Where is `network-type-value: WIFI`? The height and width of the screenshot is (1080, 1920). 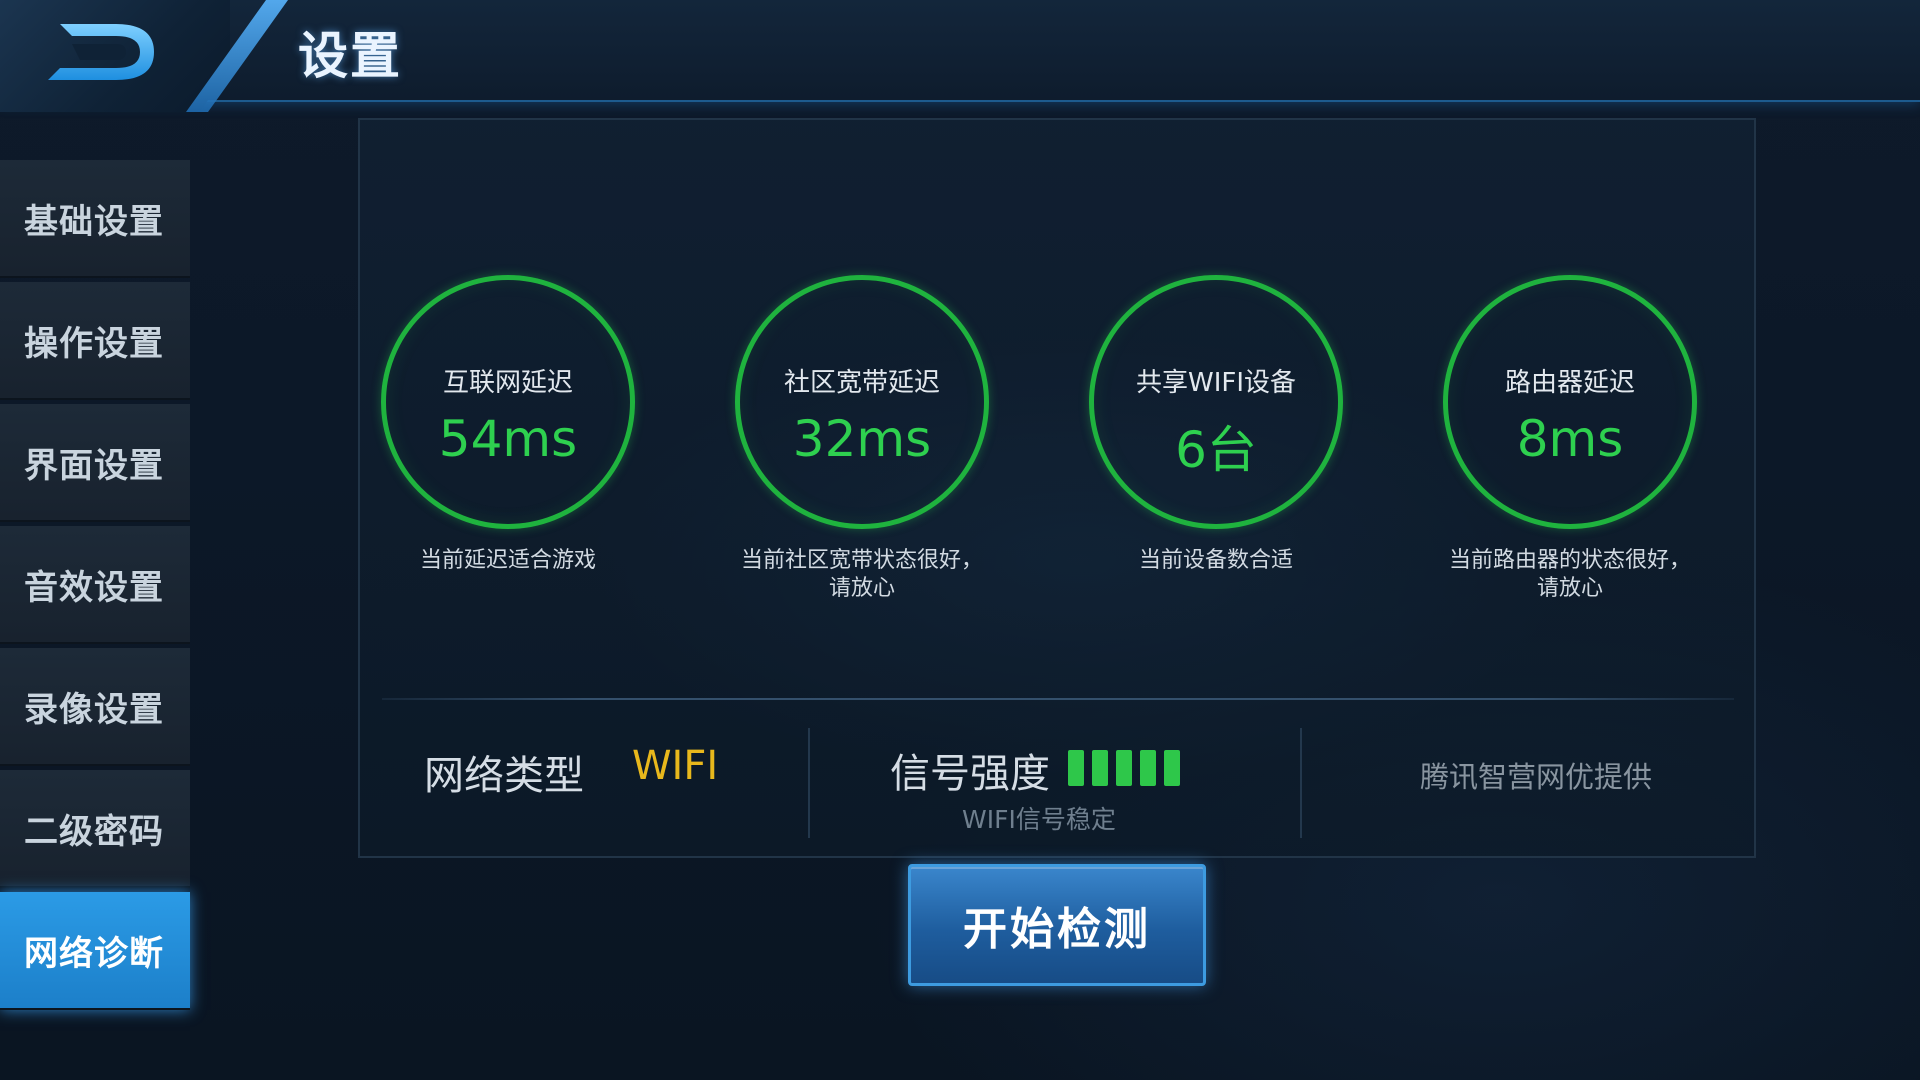 network-type-value: WIFI is located at coordinates (675, 766).